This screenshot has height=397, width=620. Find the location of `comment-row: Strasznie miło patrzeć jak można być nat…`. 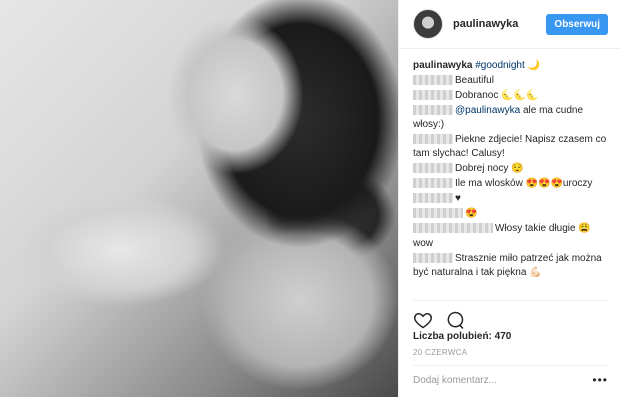

comment-row: Strasznie miło patrzeć jak można być nat… is located at coordinates (510, 266).